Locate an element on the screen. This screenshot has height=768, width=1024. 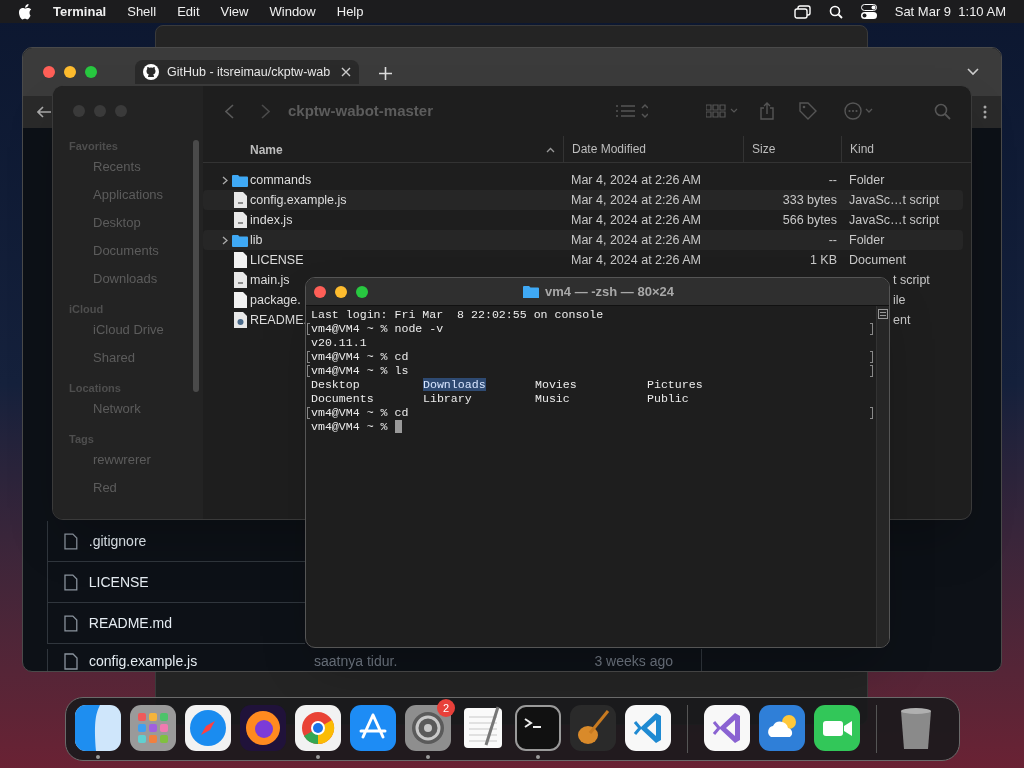
file-kind: JavaSc…t script is located at coordinates (894, 199).